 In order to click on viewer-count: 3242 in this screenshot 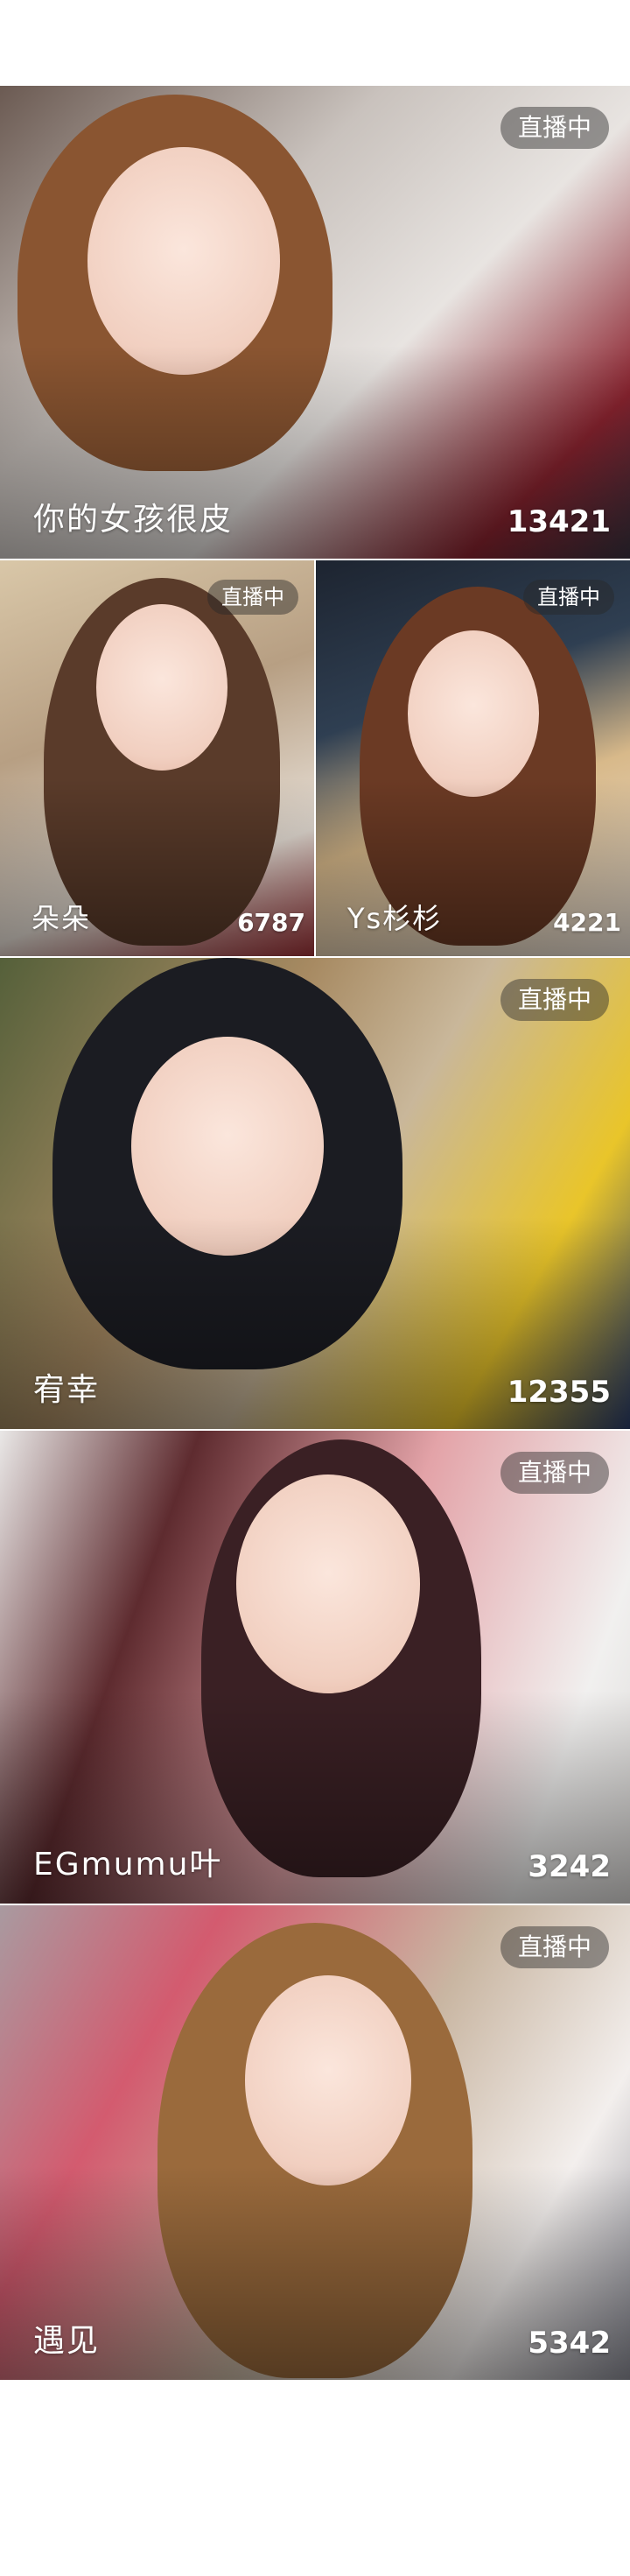, I will do `click(569, 1866)`.